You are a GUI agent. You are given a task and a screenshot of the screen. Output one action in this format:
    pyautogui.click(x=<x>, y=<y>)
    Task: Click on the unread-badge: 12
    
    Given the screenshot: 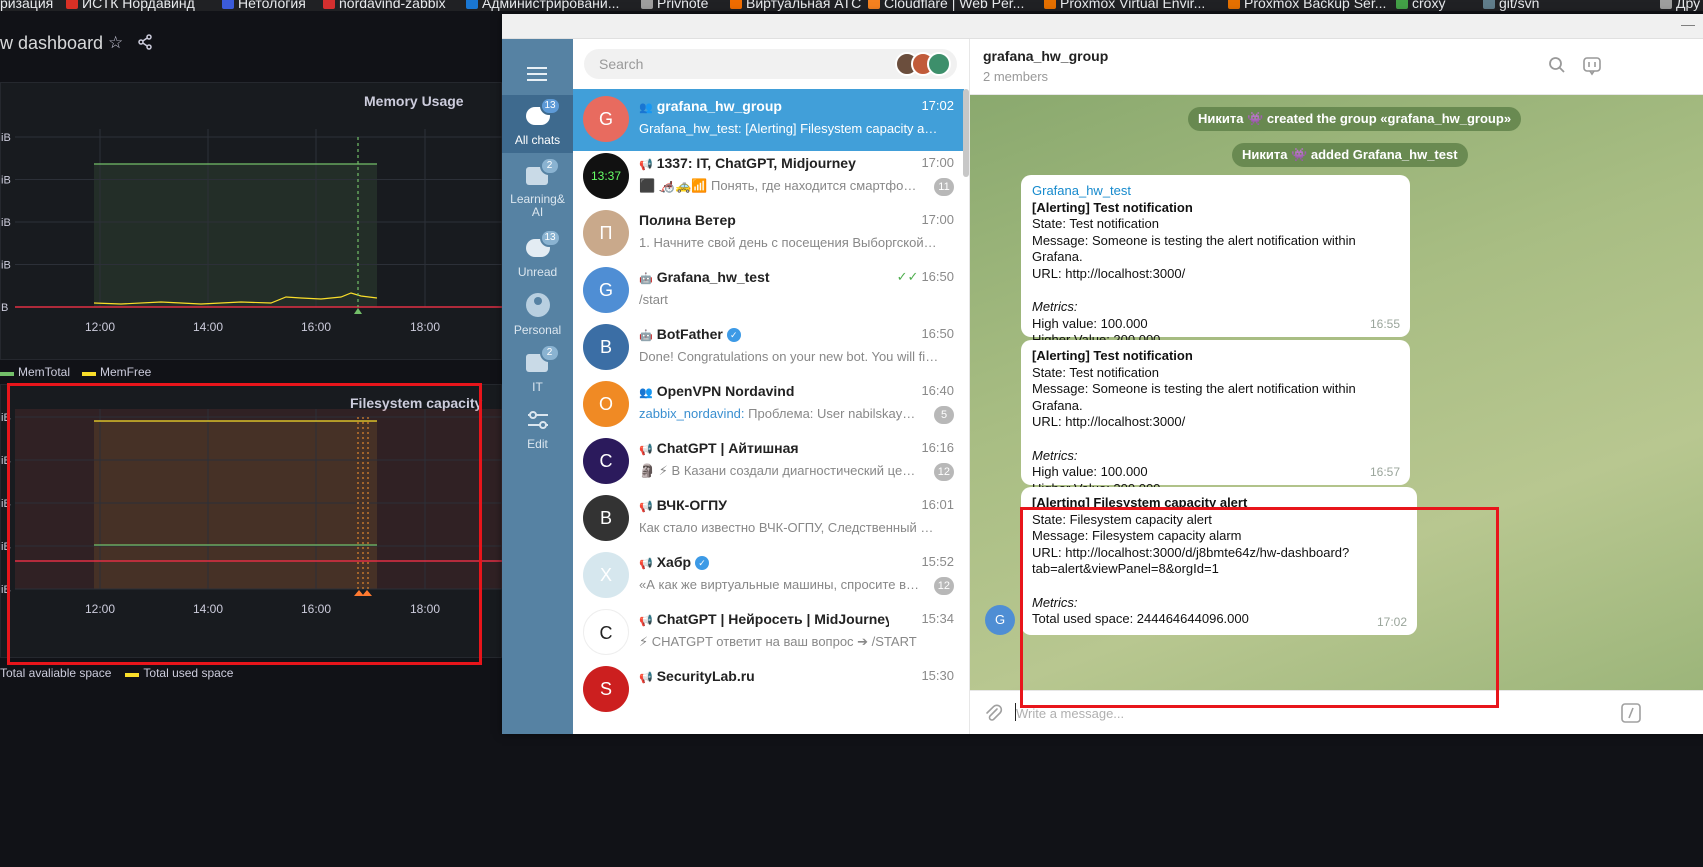 What is the action you would take?
    pyautogui.click(x=943, y=586)
    